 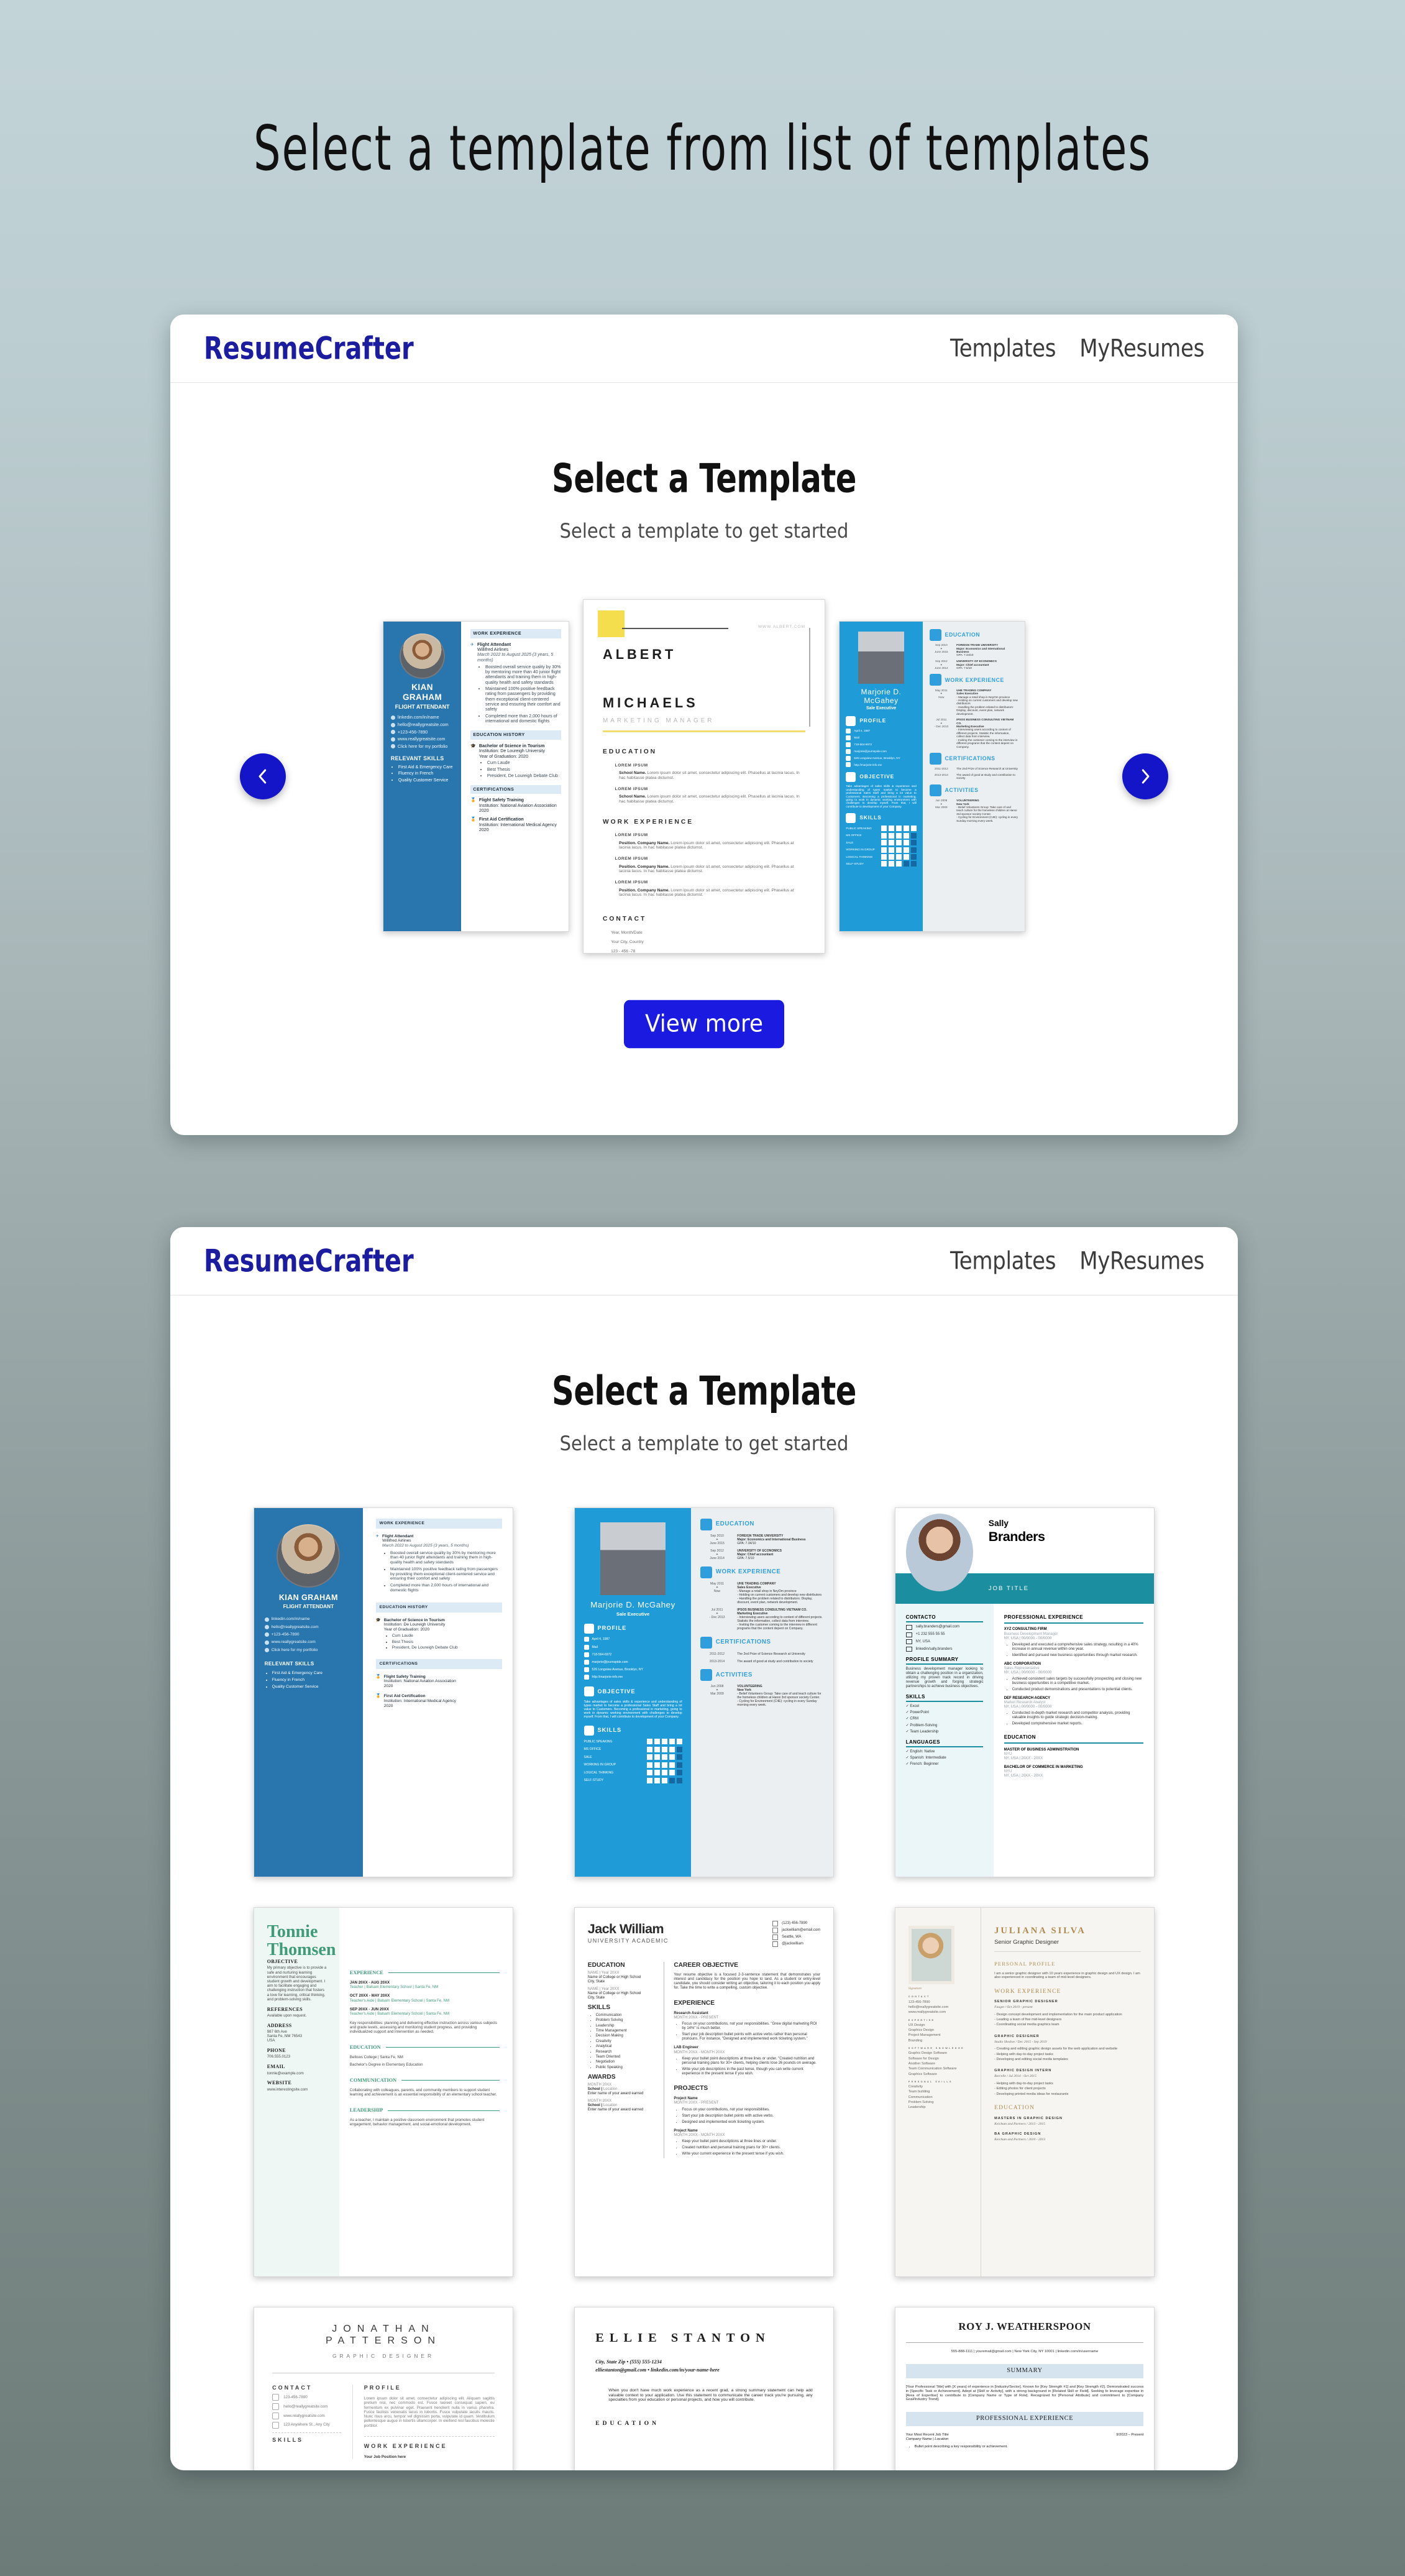 I want to click on nav-link-myresumes-2: MyResumes, so click(x=1142, y=1261).